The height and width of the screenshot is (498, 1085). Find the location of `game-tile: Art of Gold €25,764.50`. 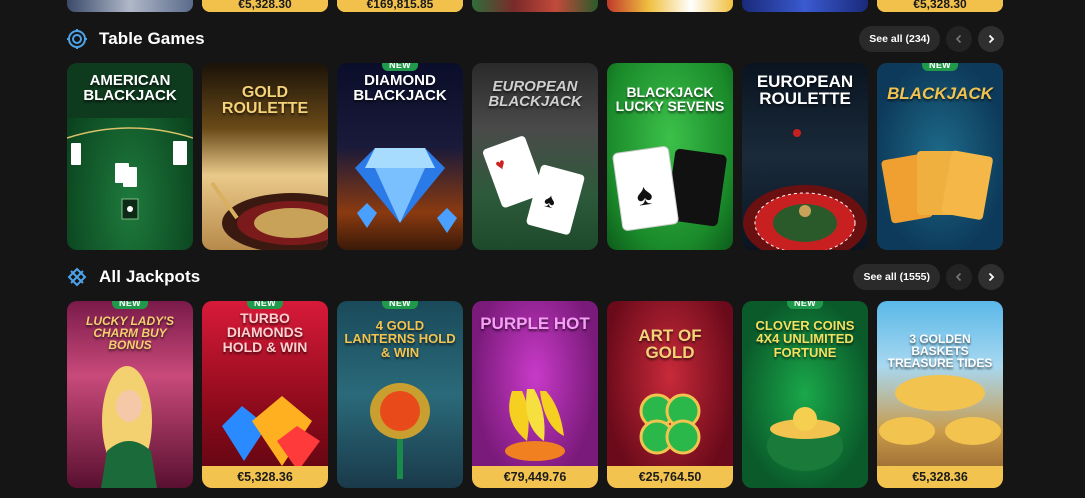

game-tile: Art of Gold €25,764.50 is located at coordinates (670, 394).